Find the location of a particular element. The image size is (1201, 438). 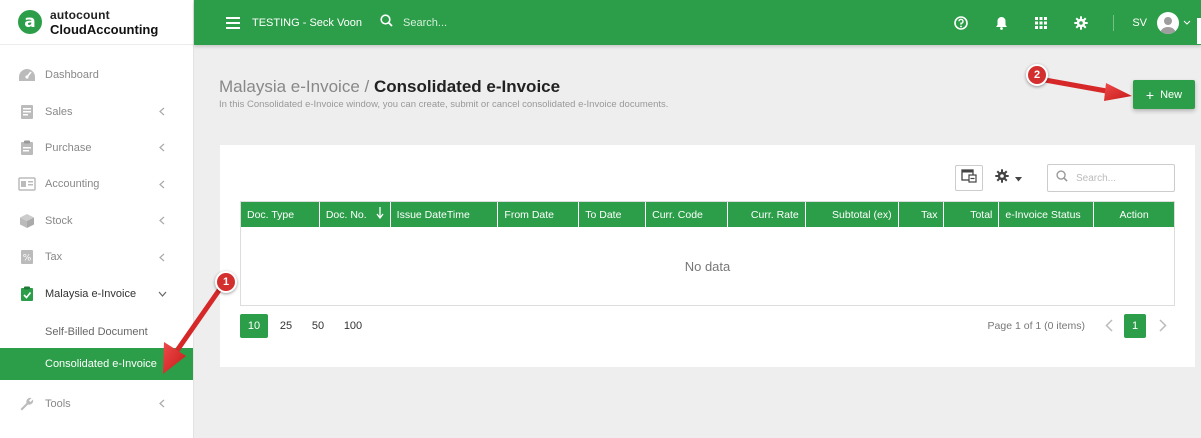

sidebar-item-label: Purchase is located at coordinates (68, 147).